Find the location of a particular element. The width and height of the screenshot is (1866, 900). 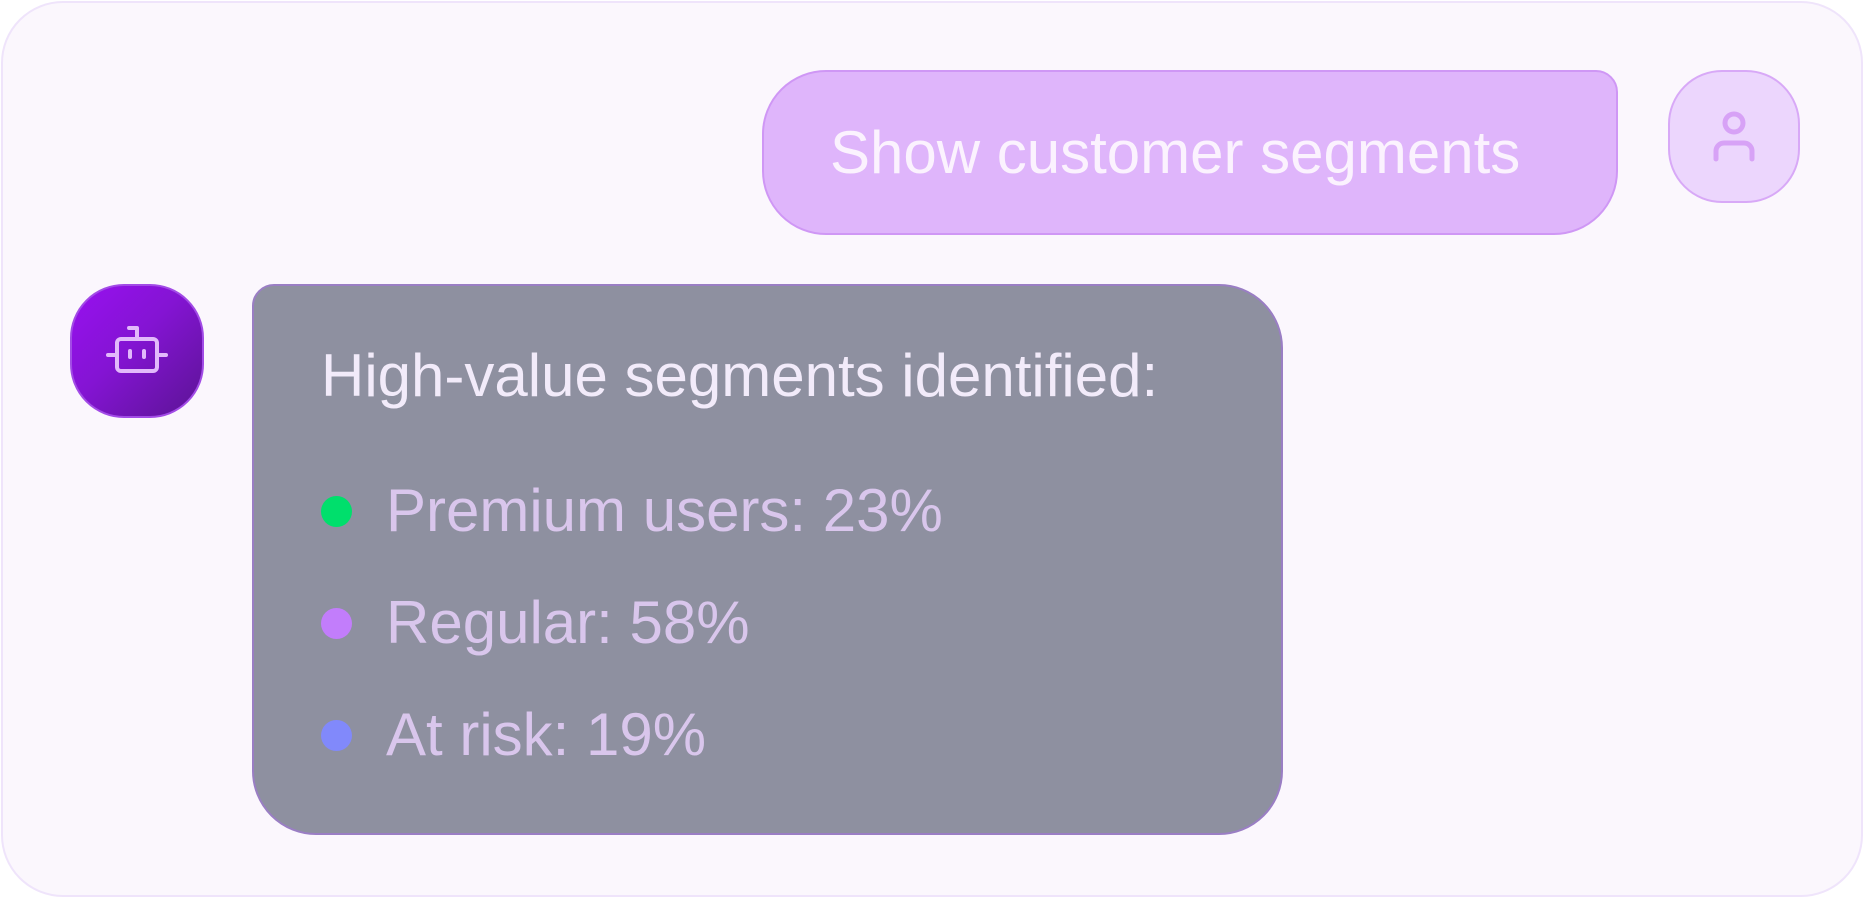

robot-icon is located at coordinates (137, 349).